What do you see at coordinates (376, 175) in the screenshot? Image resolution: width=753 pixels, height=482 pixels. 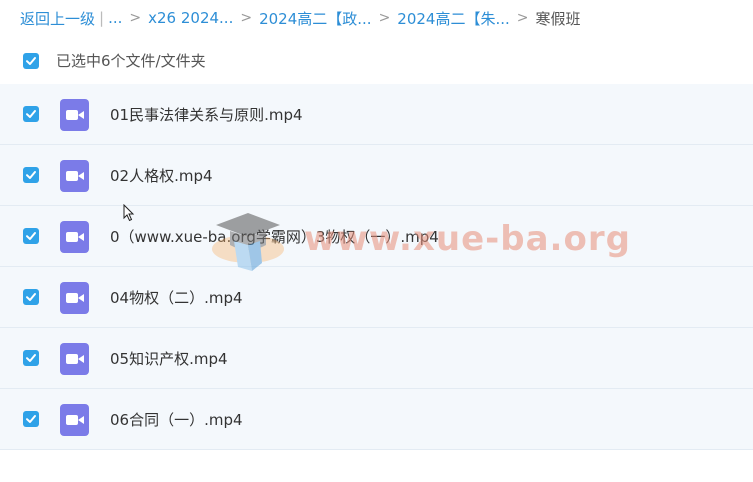 I see `file-row: 02人格权.mp4` at bounding box center [376, 175].